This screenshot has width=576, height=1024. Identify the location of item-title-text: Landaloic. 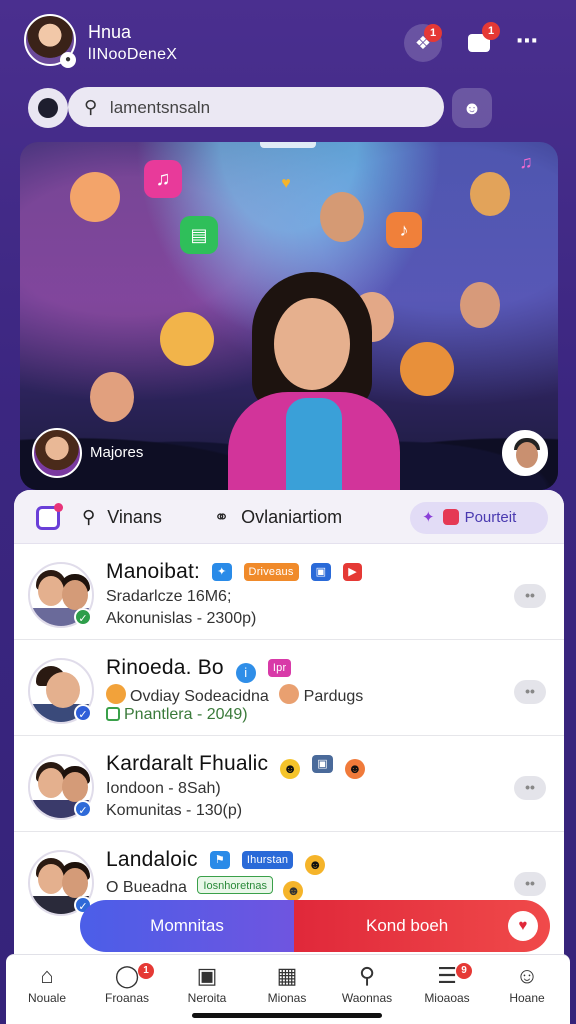
(152, 859).